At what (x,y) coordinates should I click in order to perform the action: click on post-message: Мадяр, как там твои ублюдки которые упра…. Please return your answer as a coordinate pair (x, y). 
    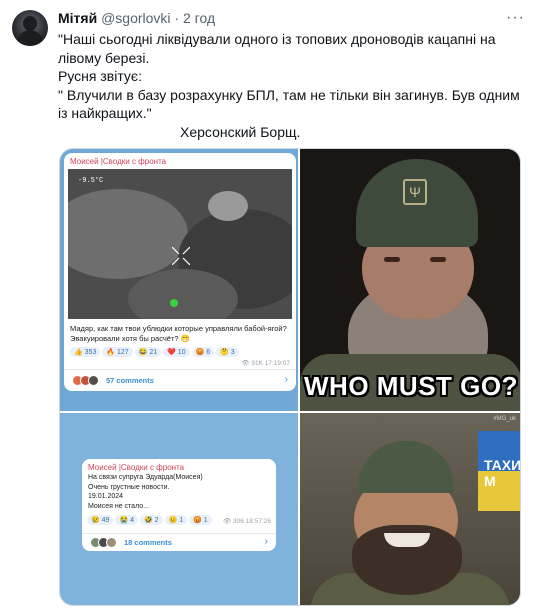
    Looking at the image, I should click on (178, 333).